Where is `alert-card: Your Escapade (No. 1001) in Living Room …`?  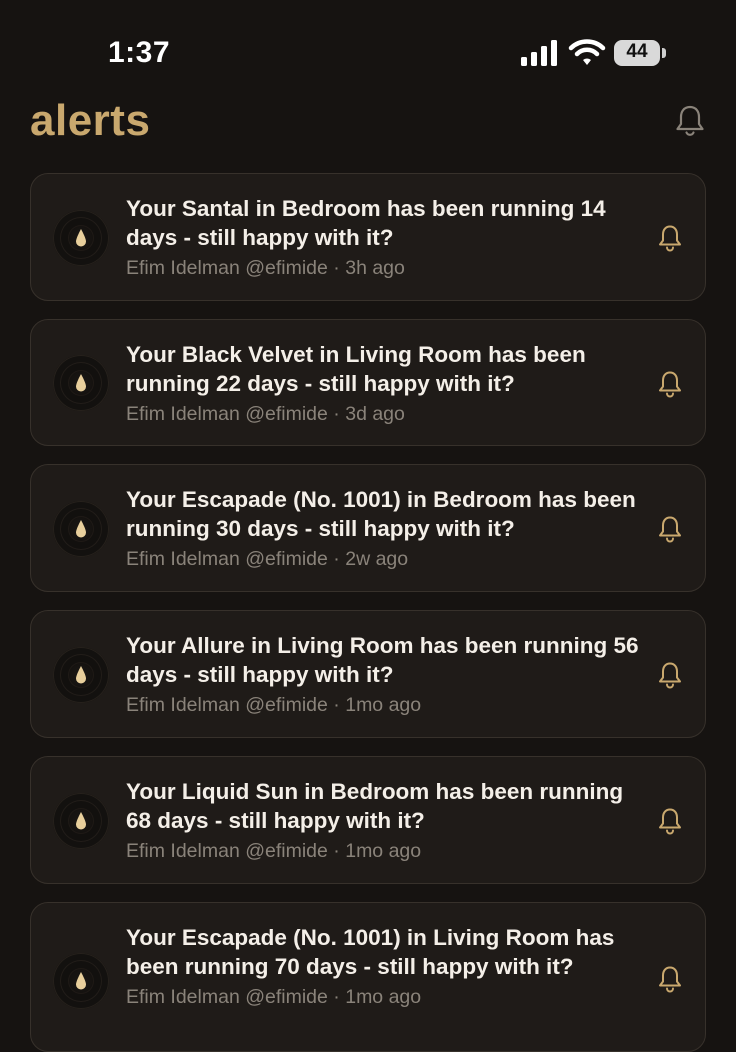 alert-card: Your Escapade (No. 1001) in Living Room … is located at coordinates (368, 977).